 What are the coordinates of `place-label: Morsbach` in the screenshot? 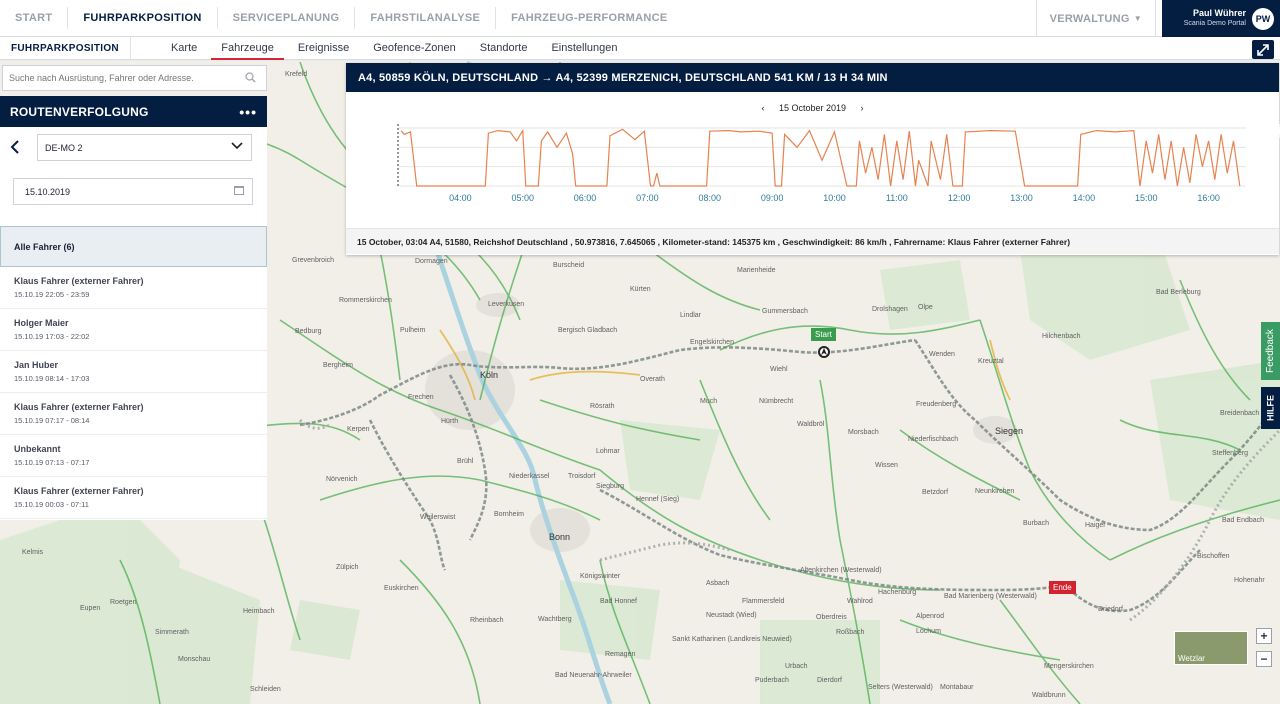 It's located at (863, 432).